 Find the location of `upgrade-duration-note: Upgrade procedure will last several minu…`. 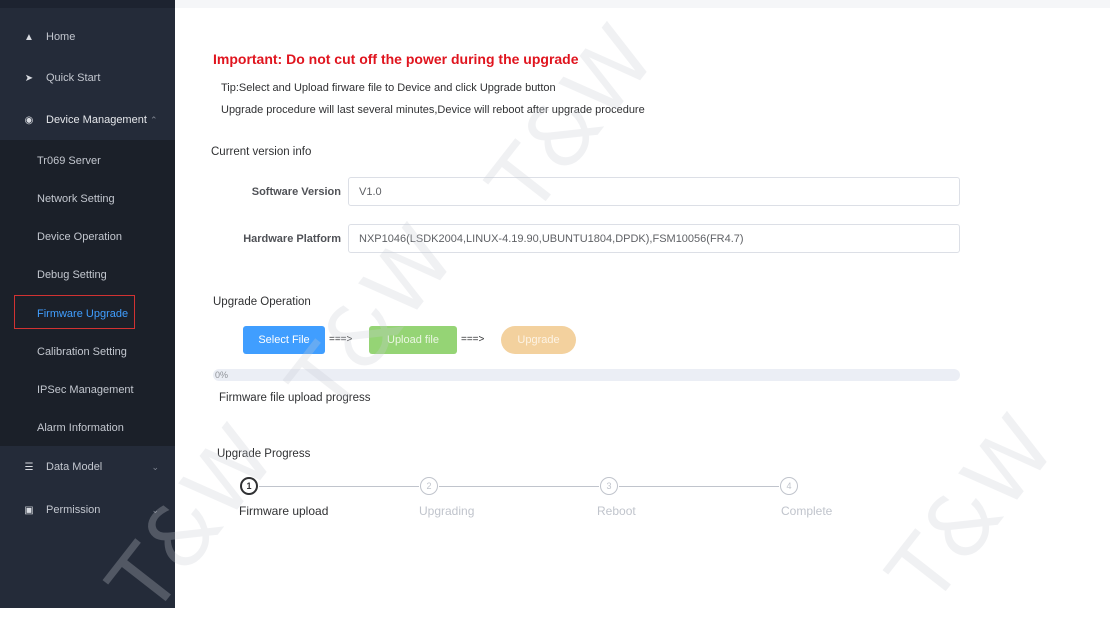

upgrade-duration-note: Upgrade procedure will last several minu… is located at coordinates (433, 110).